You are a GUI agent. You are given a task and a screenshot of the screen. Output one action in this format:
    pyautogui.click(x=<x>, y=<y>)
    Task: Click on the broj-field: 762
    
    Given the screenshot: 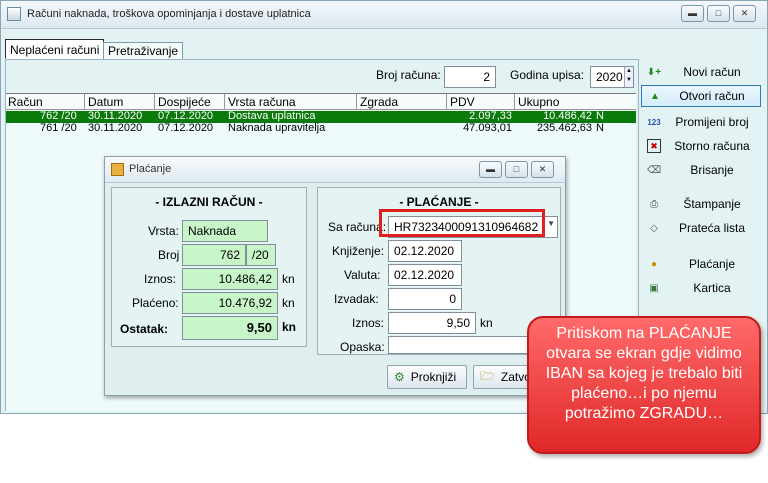 What is the action you would take?
    pyautogui.click(x=214, y=255)
    